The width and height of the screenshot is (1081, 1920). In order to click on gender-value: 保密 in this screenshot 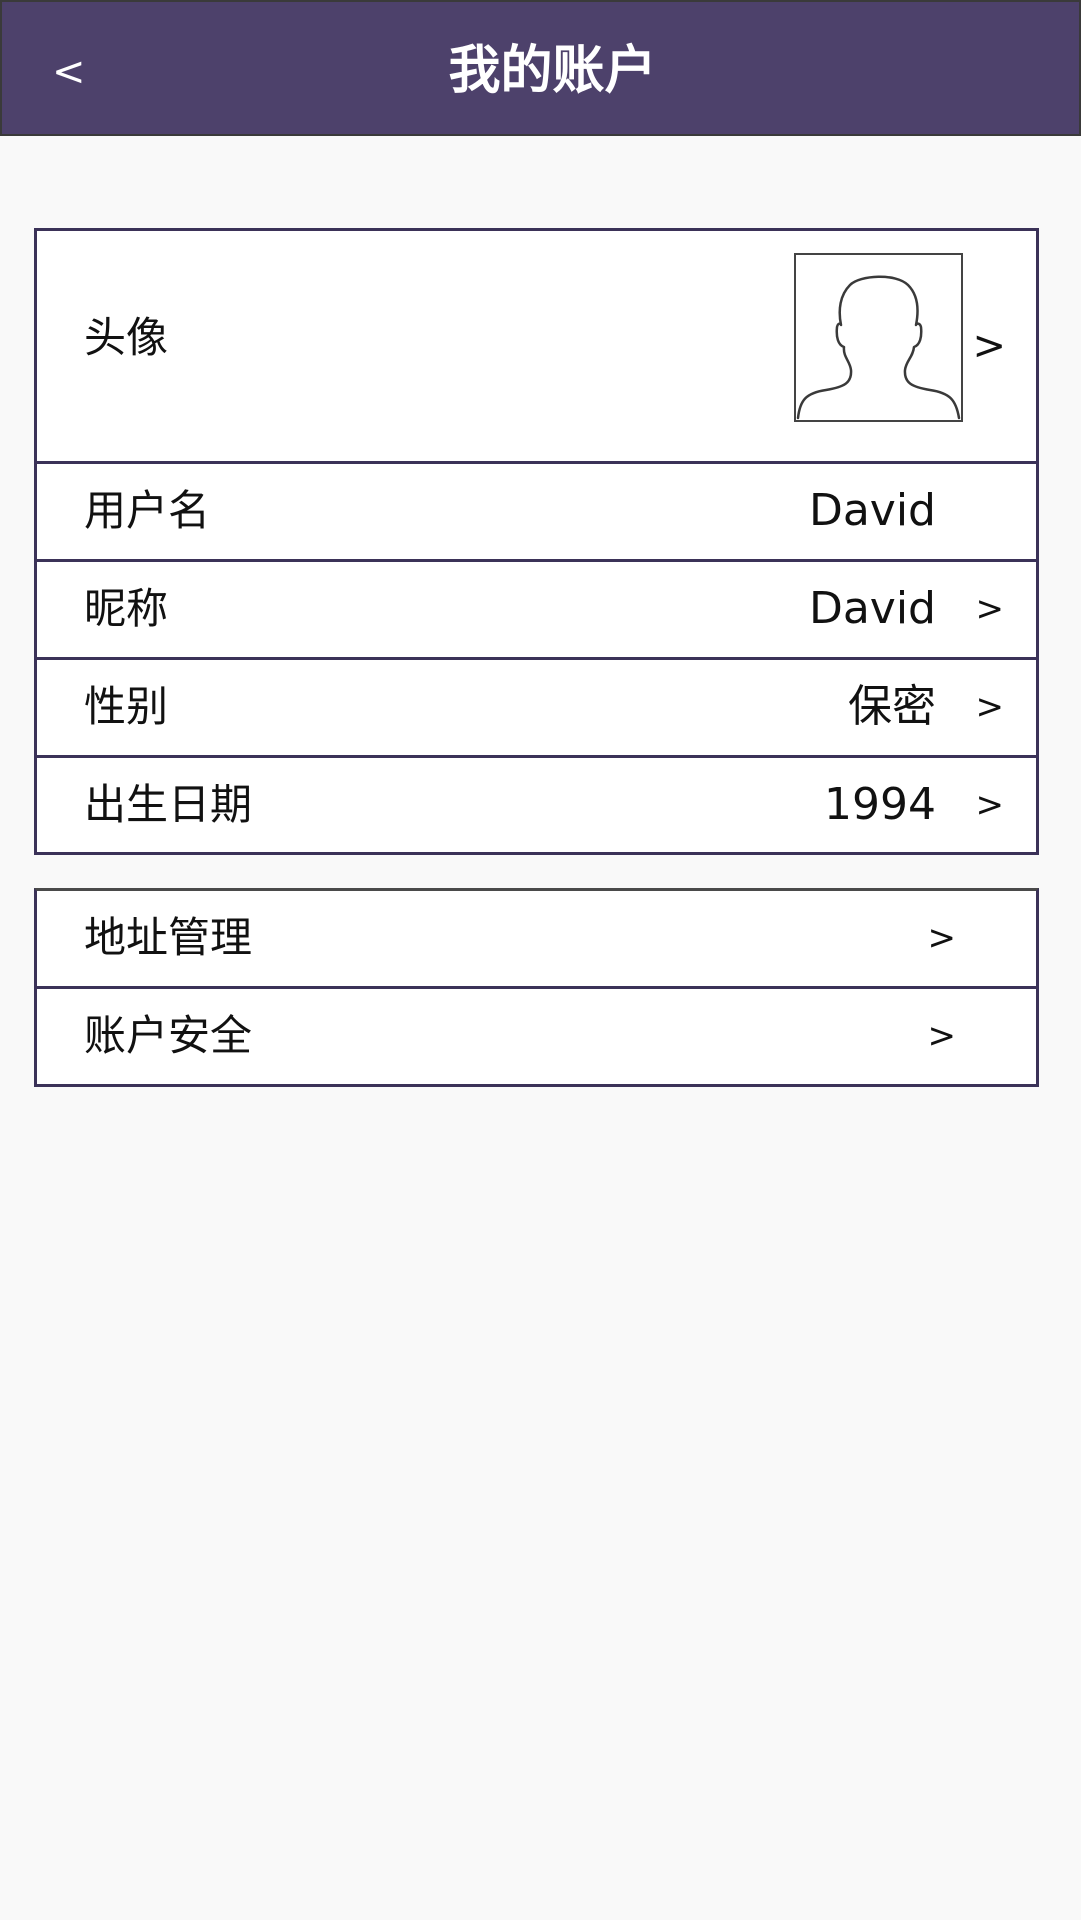, I will do `click(892, 706)`.